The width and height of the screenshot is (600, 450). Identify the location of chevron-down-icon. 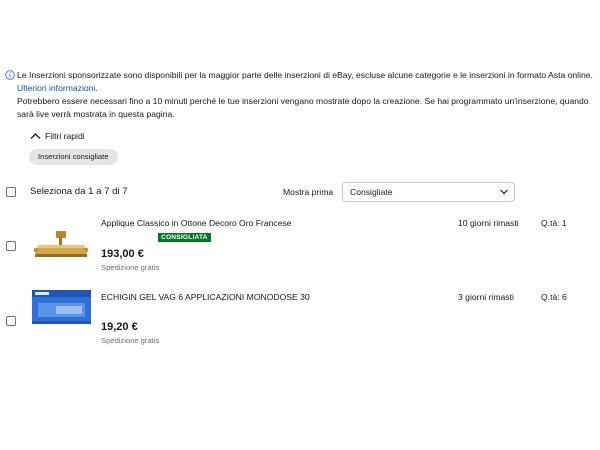
(504, 192).